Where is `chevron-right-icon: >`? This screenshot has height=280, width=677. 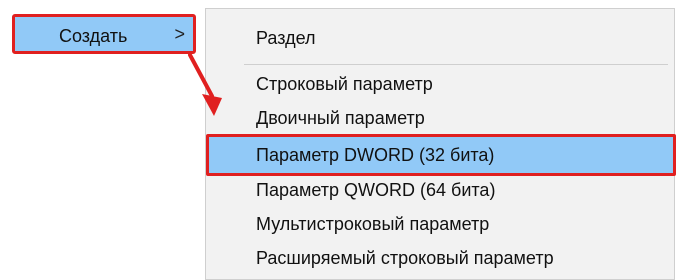
chevron-right-icon: > is located at coordinates (179, 34).